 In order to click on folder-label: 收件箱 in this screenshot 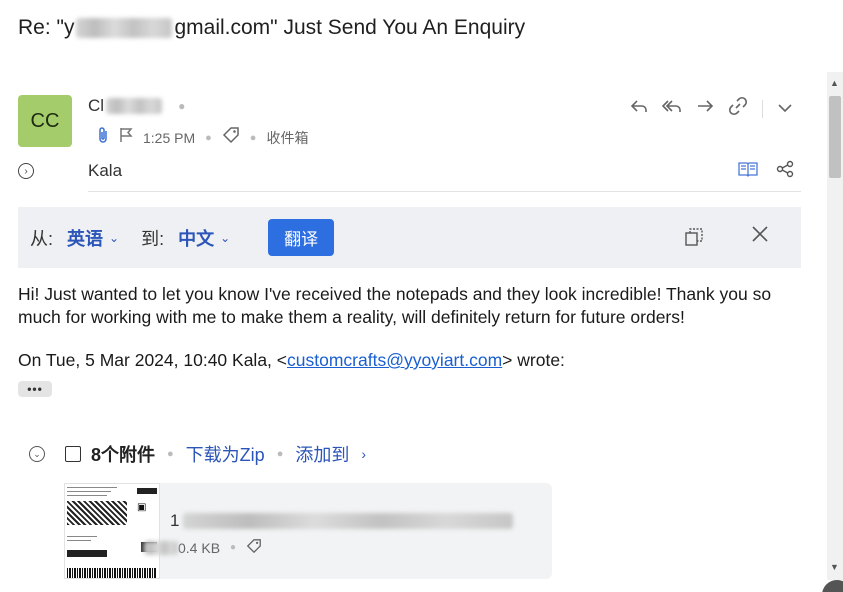, I will do `click(287, 138)`.